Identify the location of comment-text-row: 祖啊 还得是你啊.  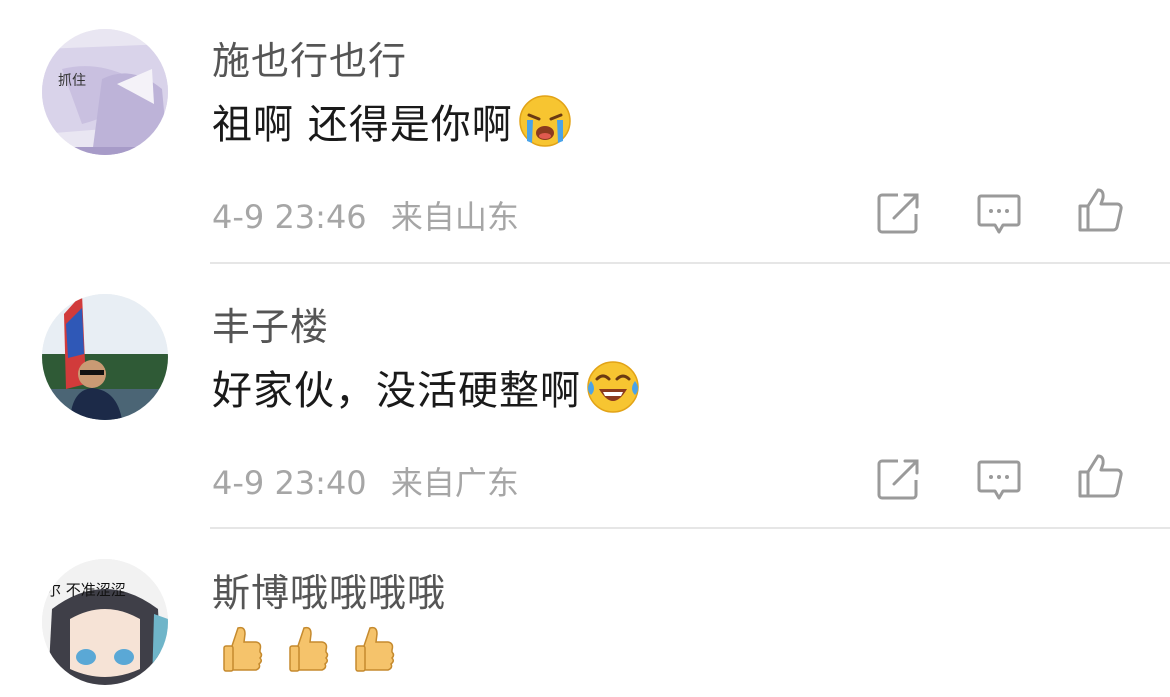
(392, 121).